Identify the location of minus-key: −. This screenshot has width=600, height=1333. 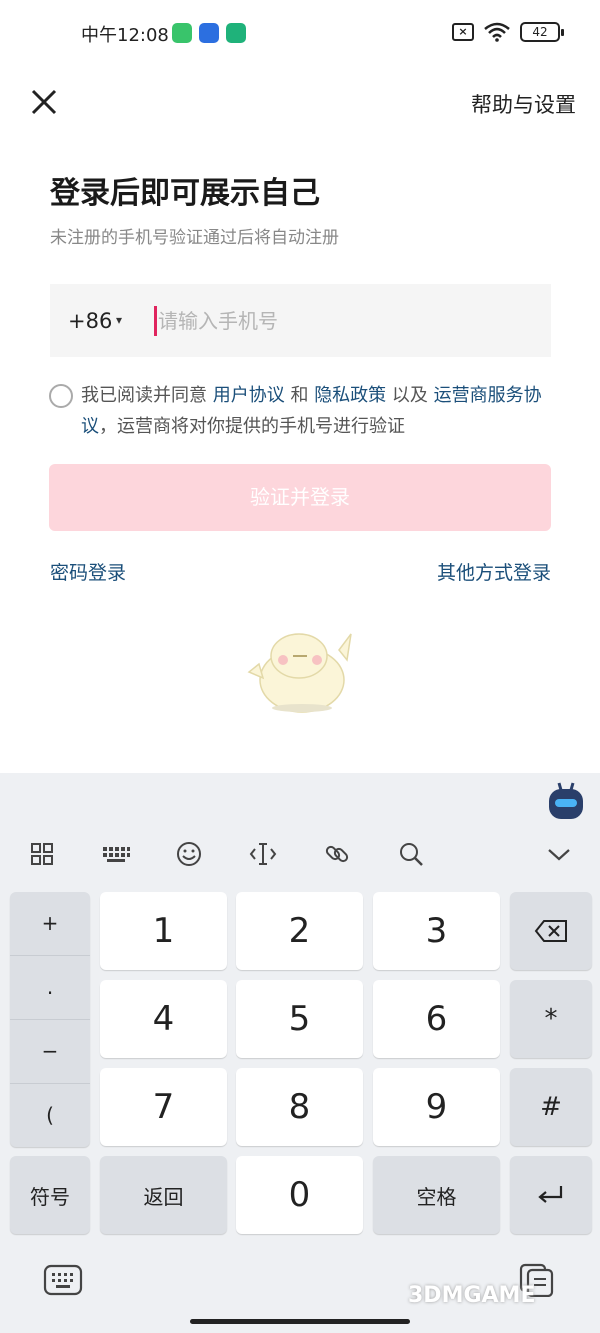
(50, 1051).